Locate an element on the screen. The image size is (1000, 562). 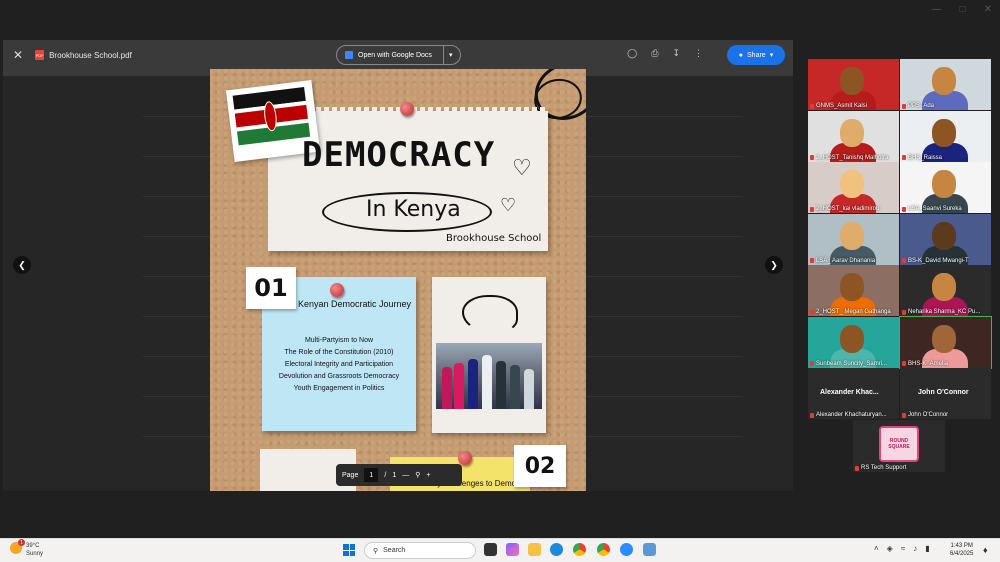
participant-name: BHS-K_Amelia is located at coordinates (925, 364).